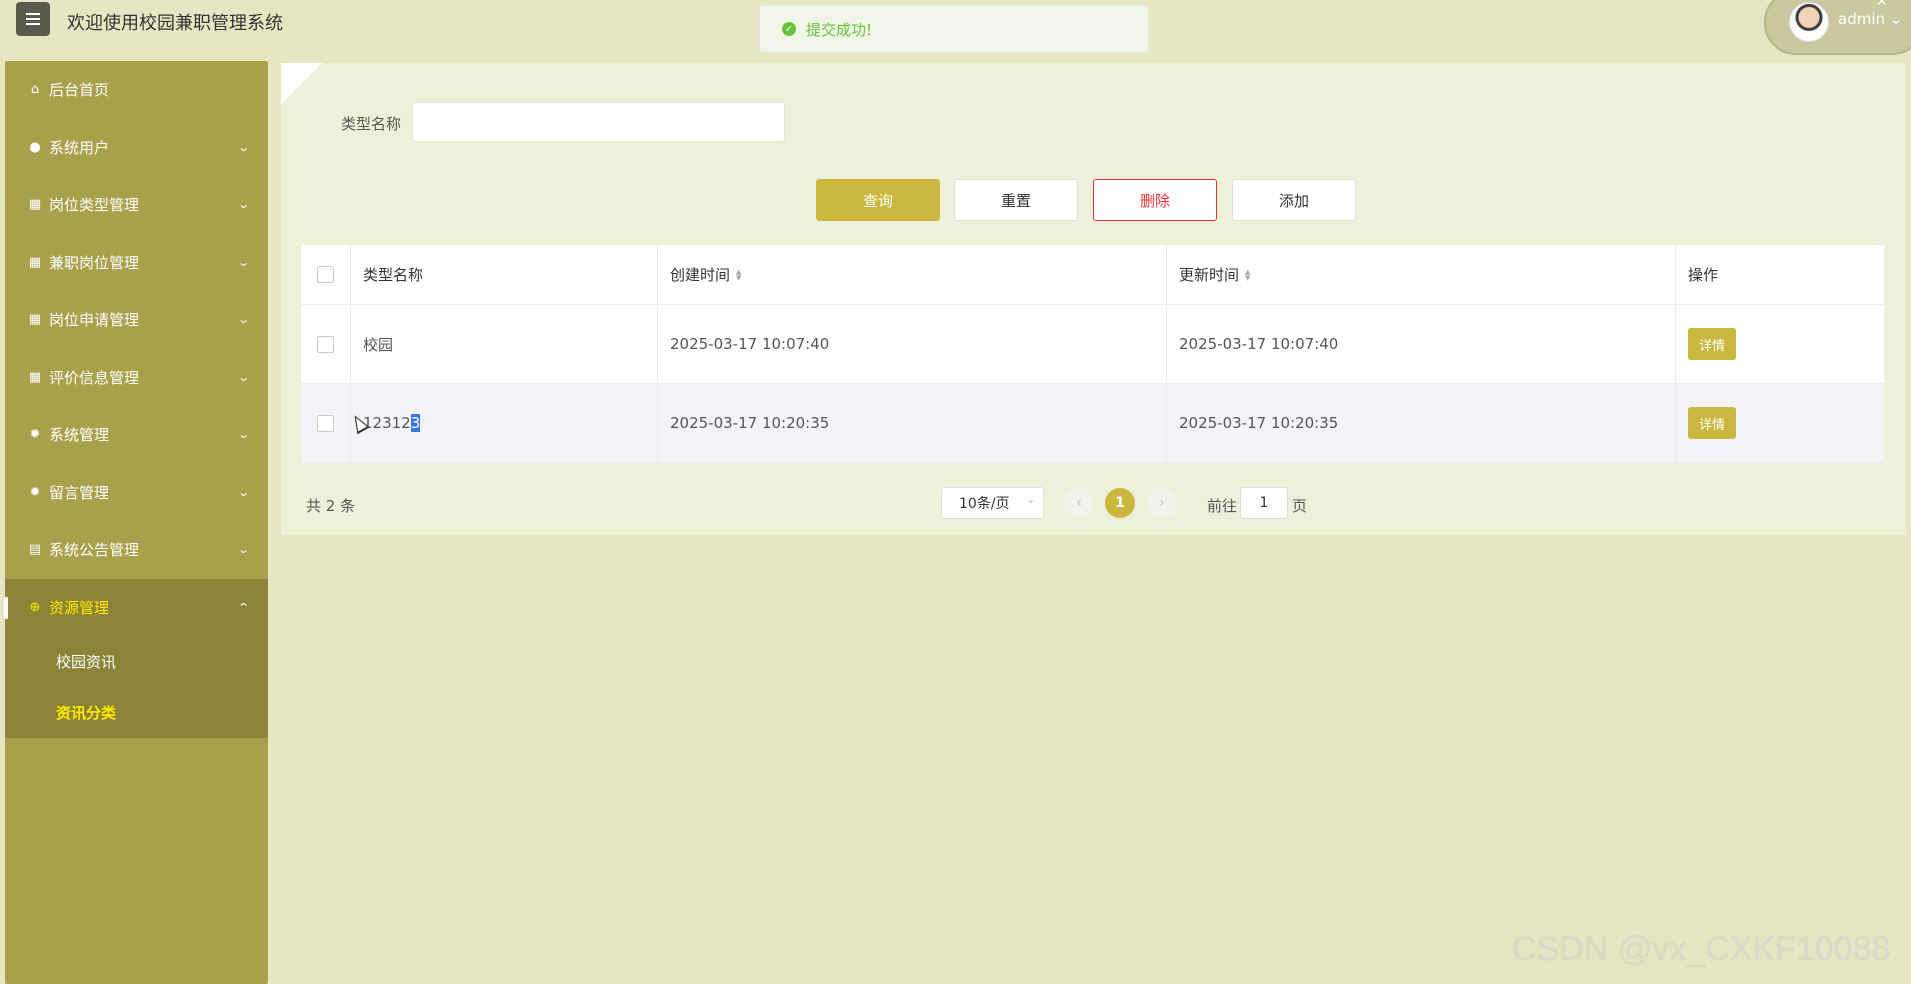 Image resolution: width=1911 pixels, height=984 pixels. Describe the element at coordinates (415, 423) in the screenshot. I see `selected-text: 3` at that location.